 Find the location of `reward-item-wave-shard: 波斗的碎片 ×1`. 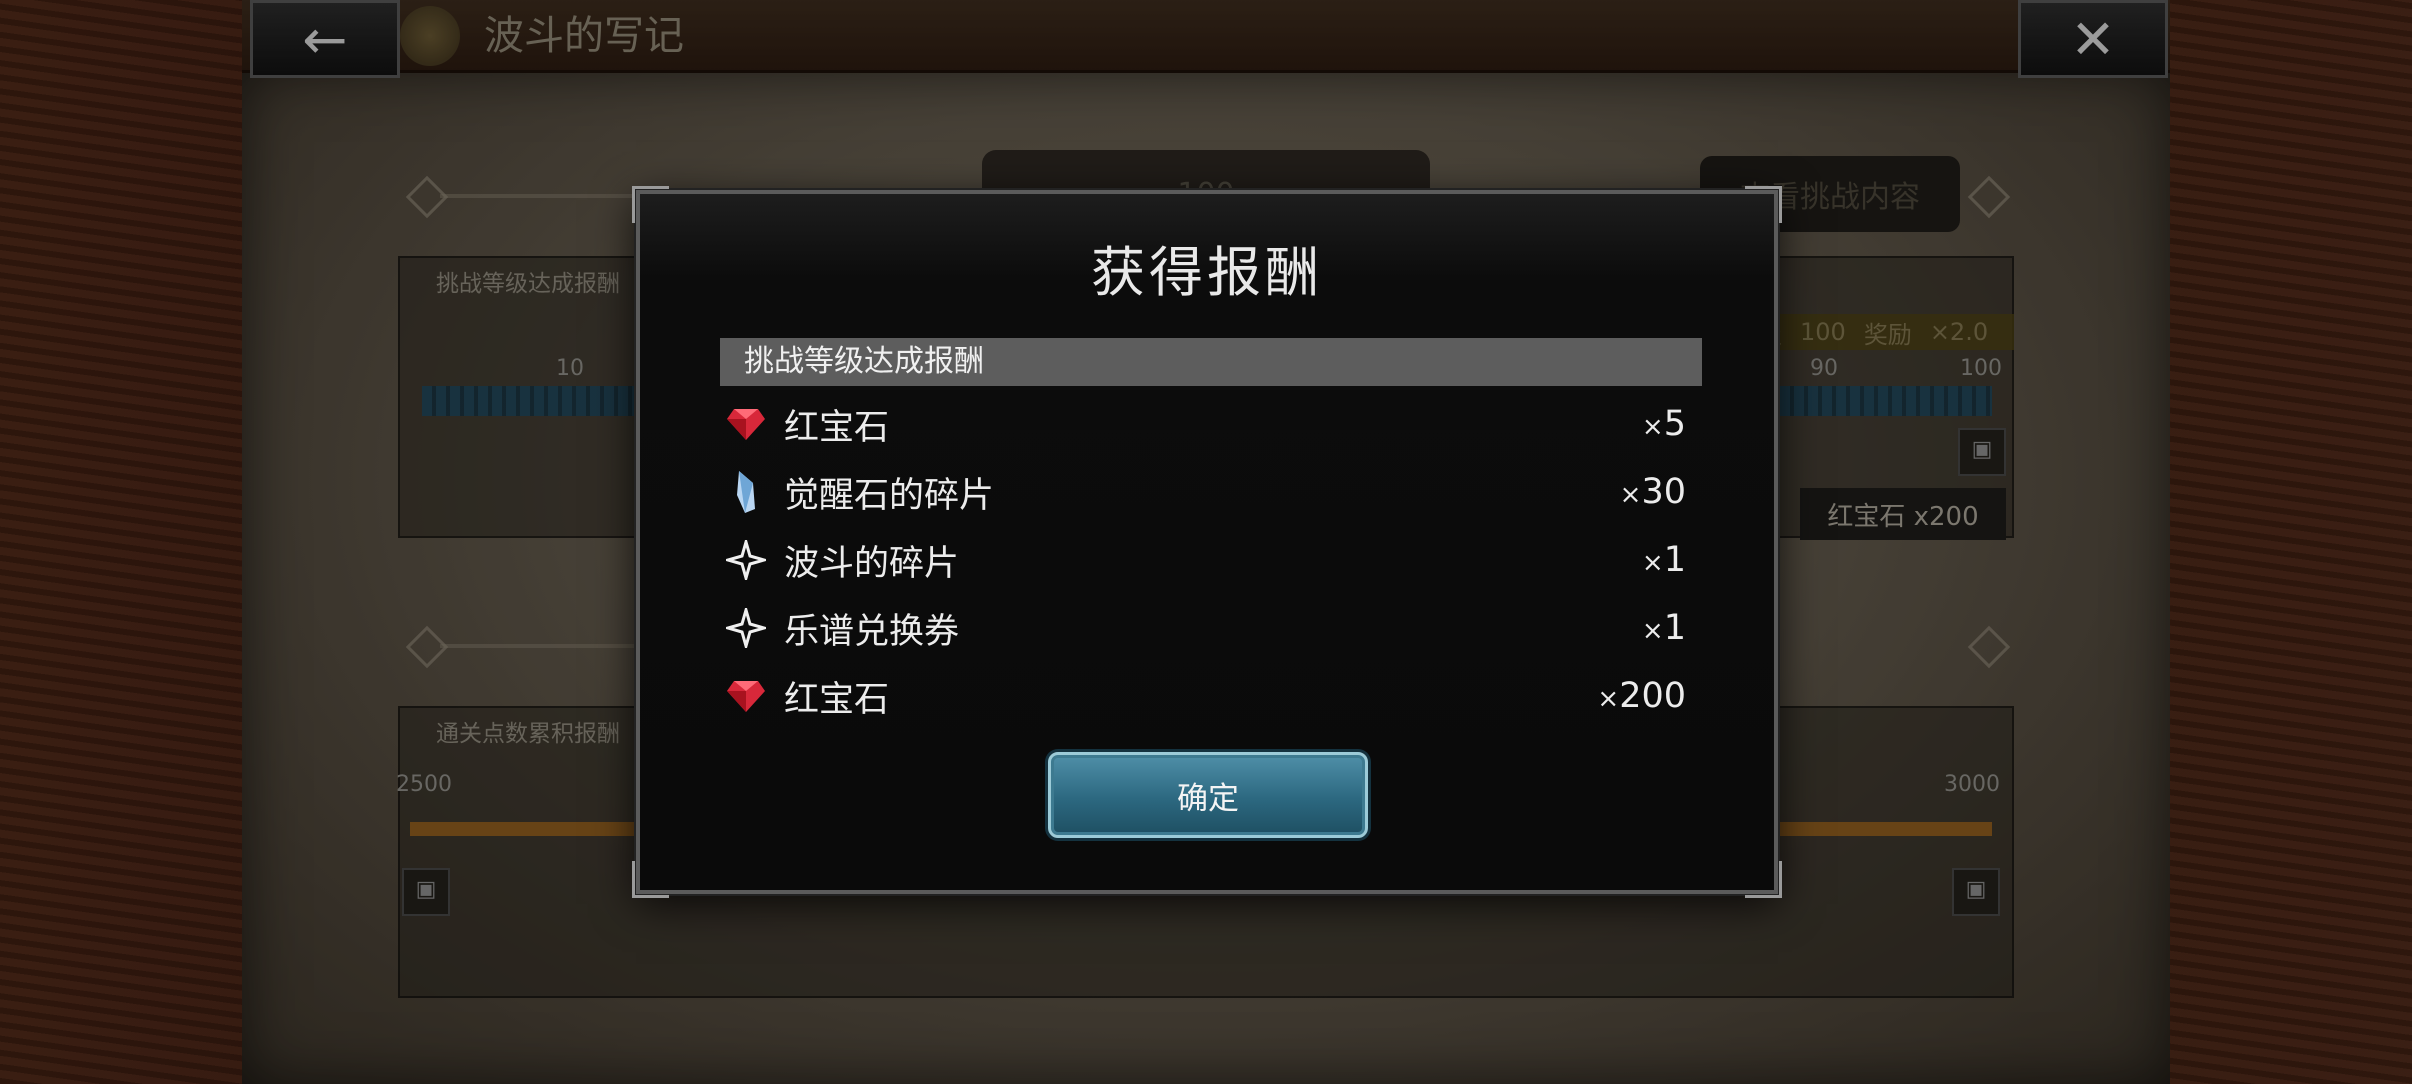

reward-item-wave-shard: 波斗的碎片 ×1 is located at coordinates (1211, 560).